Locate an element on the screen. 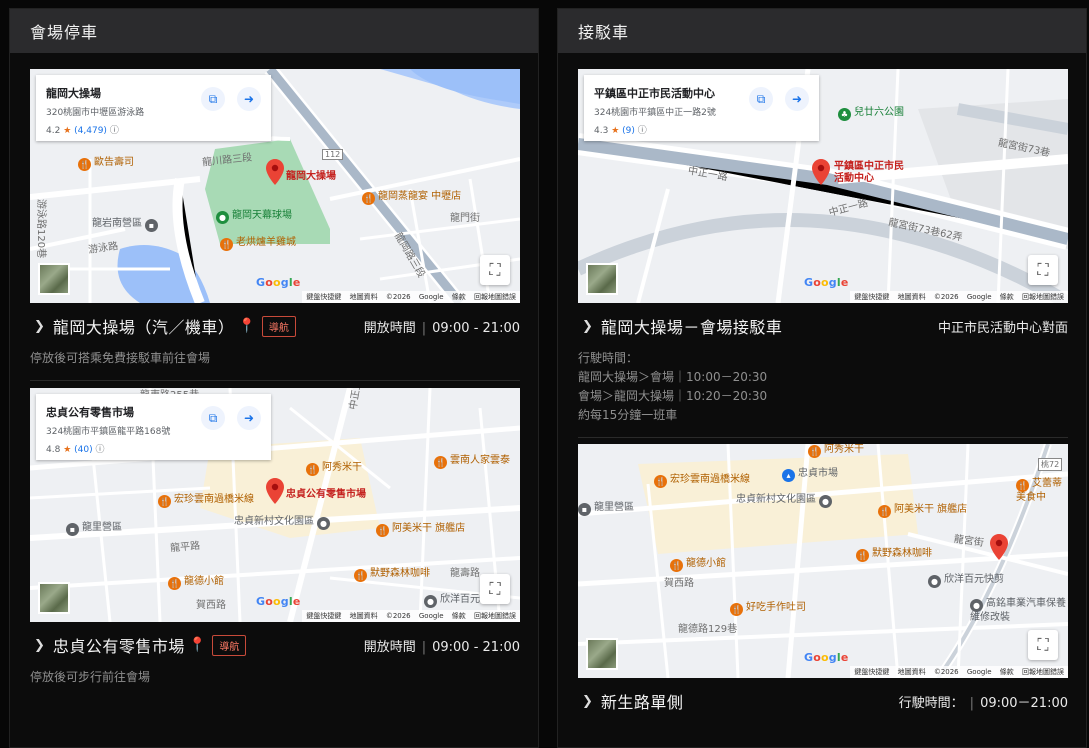 This screenshot has width=1089, height=748. poi-label: 🍴 雲南人家雲泰 is located at coordinates (472, 460).